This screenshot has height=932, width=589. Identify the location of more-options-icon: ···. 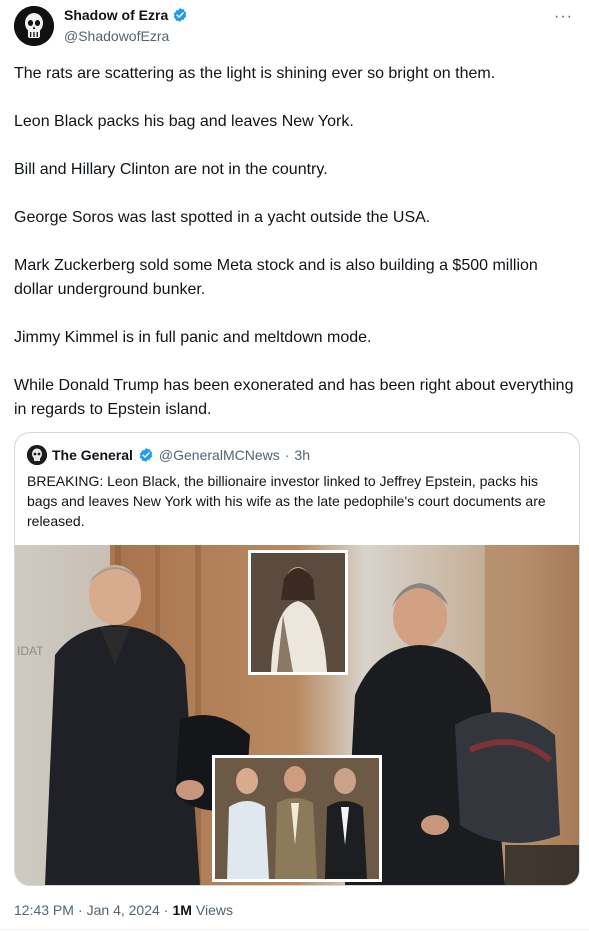
(563, 17).